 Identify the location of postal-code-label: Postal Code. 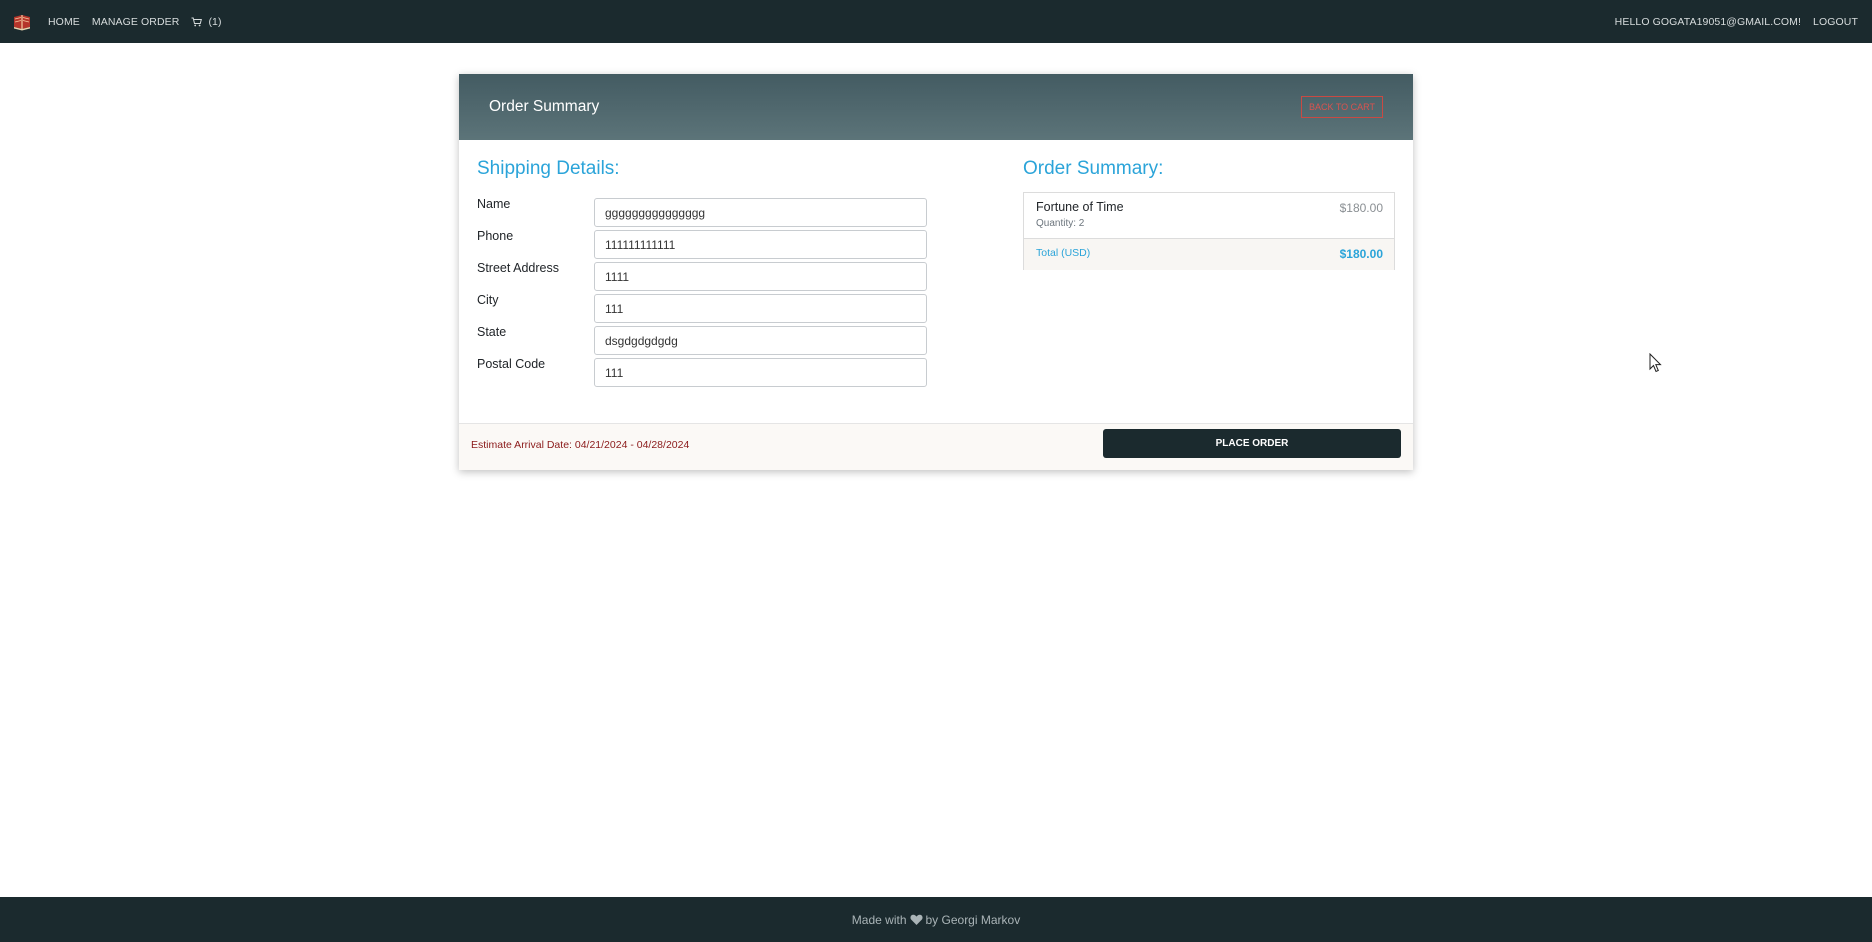
(511, 364).